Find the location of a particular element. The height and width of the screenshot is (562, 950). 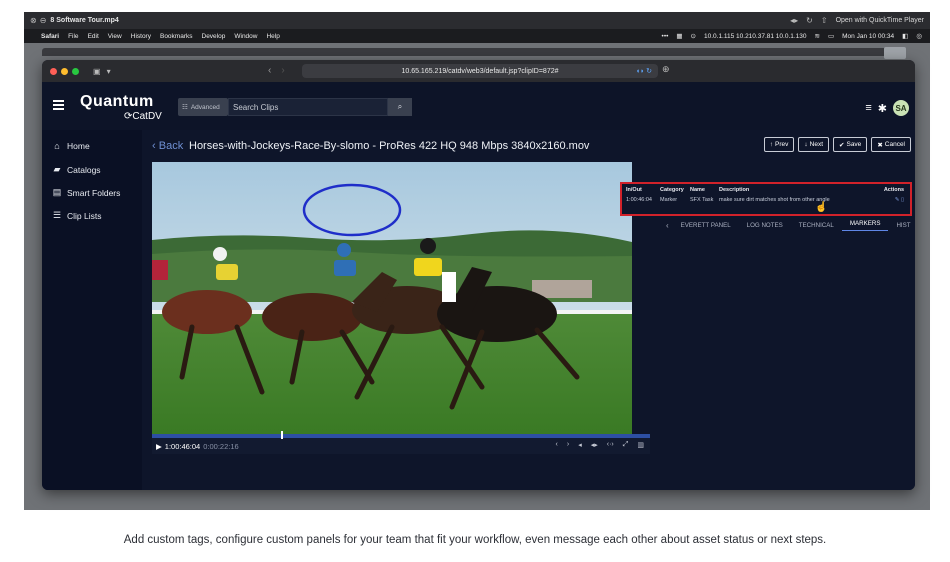

arrow-down-icon: ↓ is located at coordinates (806, 144).